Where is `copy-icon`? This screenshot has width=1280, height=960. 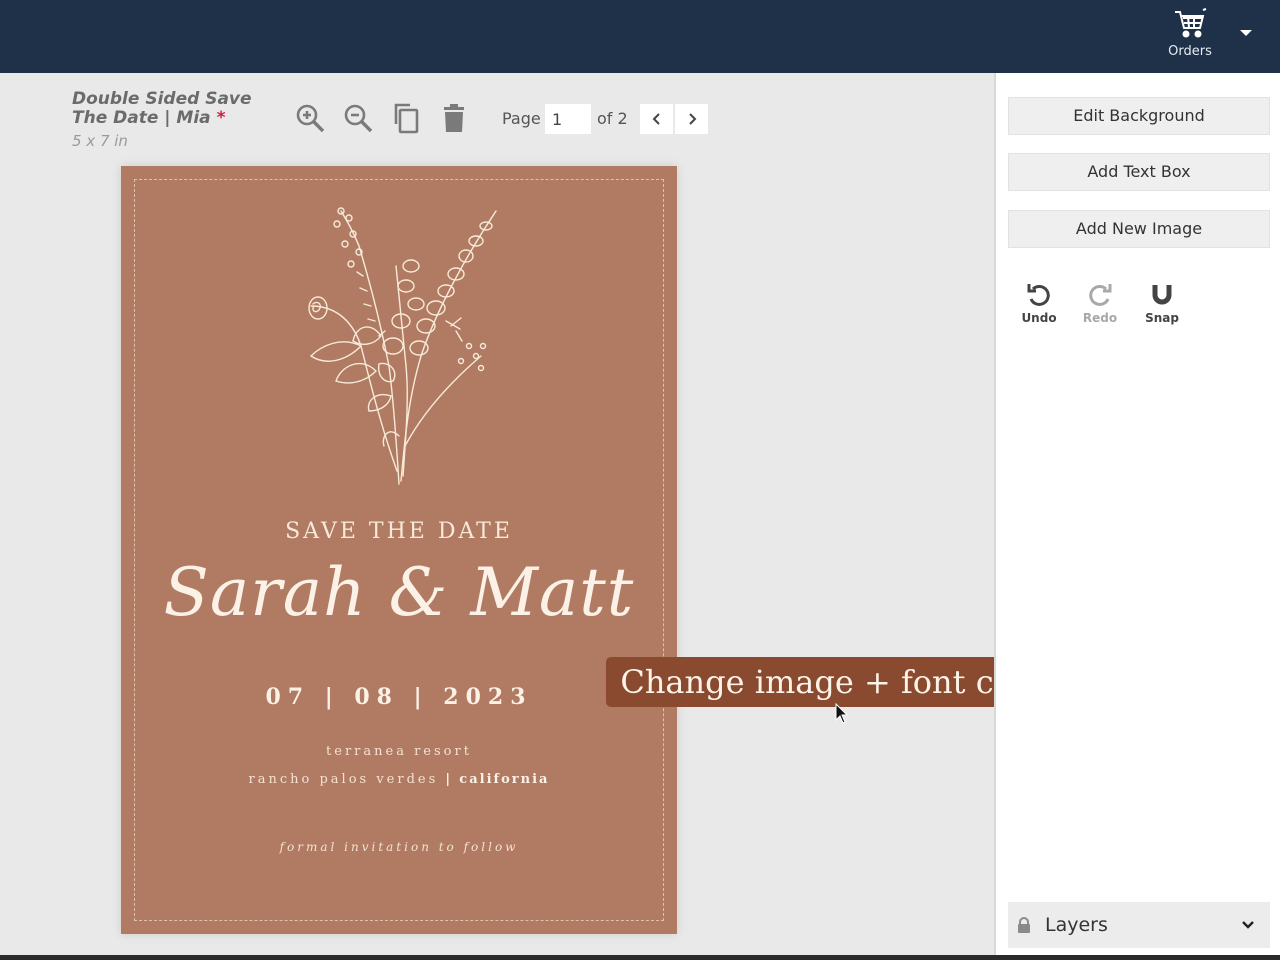
copy-icon is located at coordinates (406, 118).